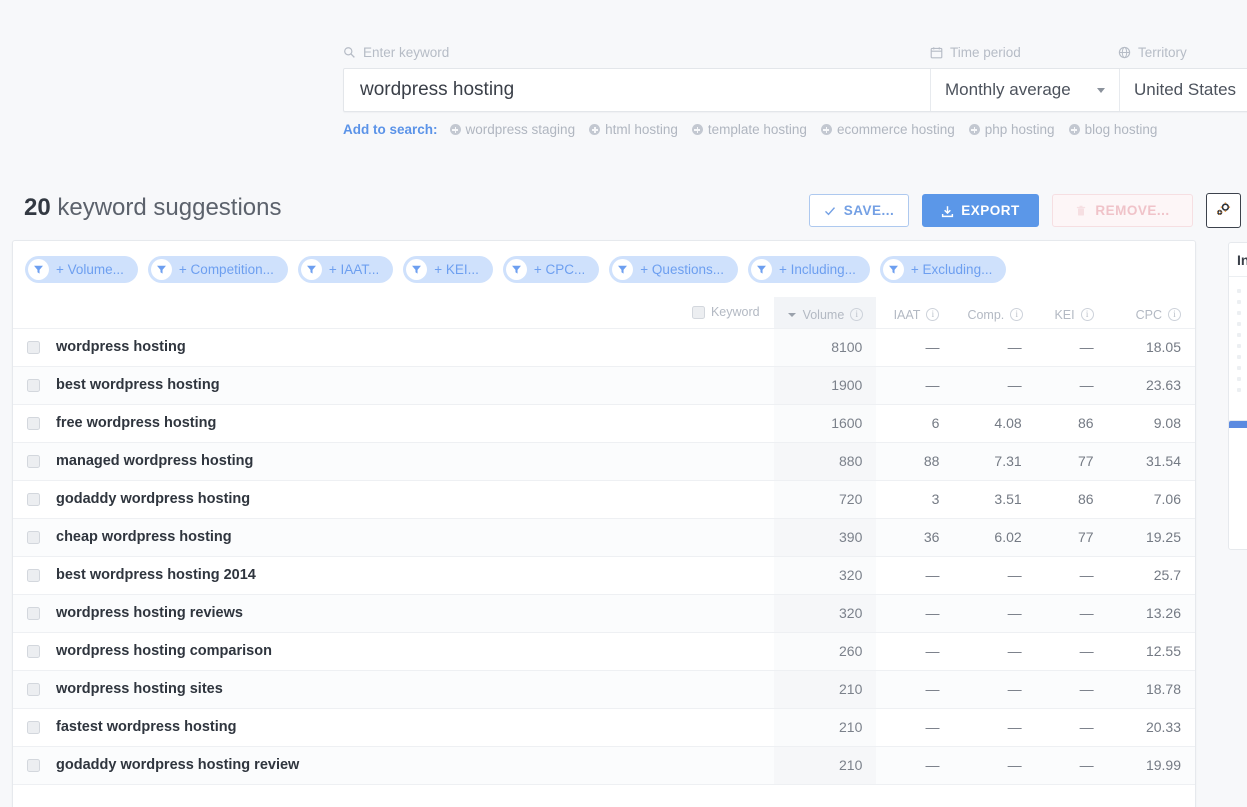 This screenshot has height=807, width=1247. I want to click on add-suggestion-0: wordpress staging, so click(512, 129).